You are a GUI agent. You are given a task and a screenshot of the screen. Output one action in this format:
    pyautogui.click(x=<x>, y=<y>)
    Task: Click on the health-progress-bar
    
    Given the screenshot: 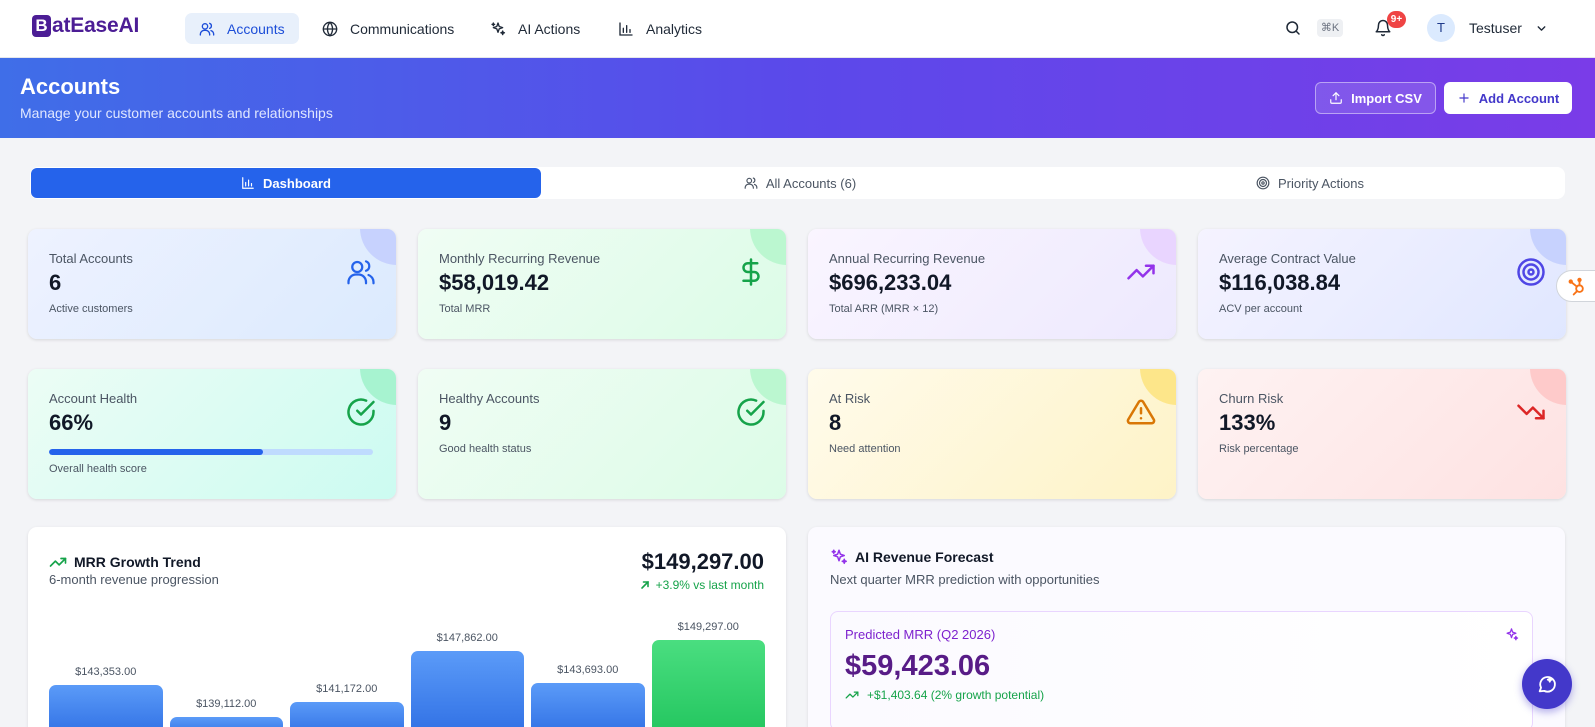 What is the action you would take?
    pyautogui.click(x=211, y=452)
    